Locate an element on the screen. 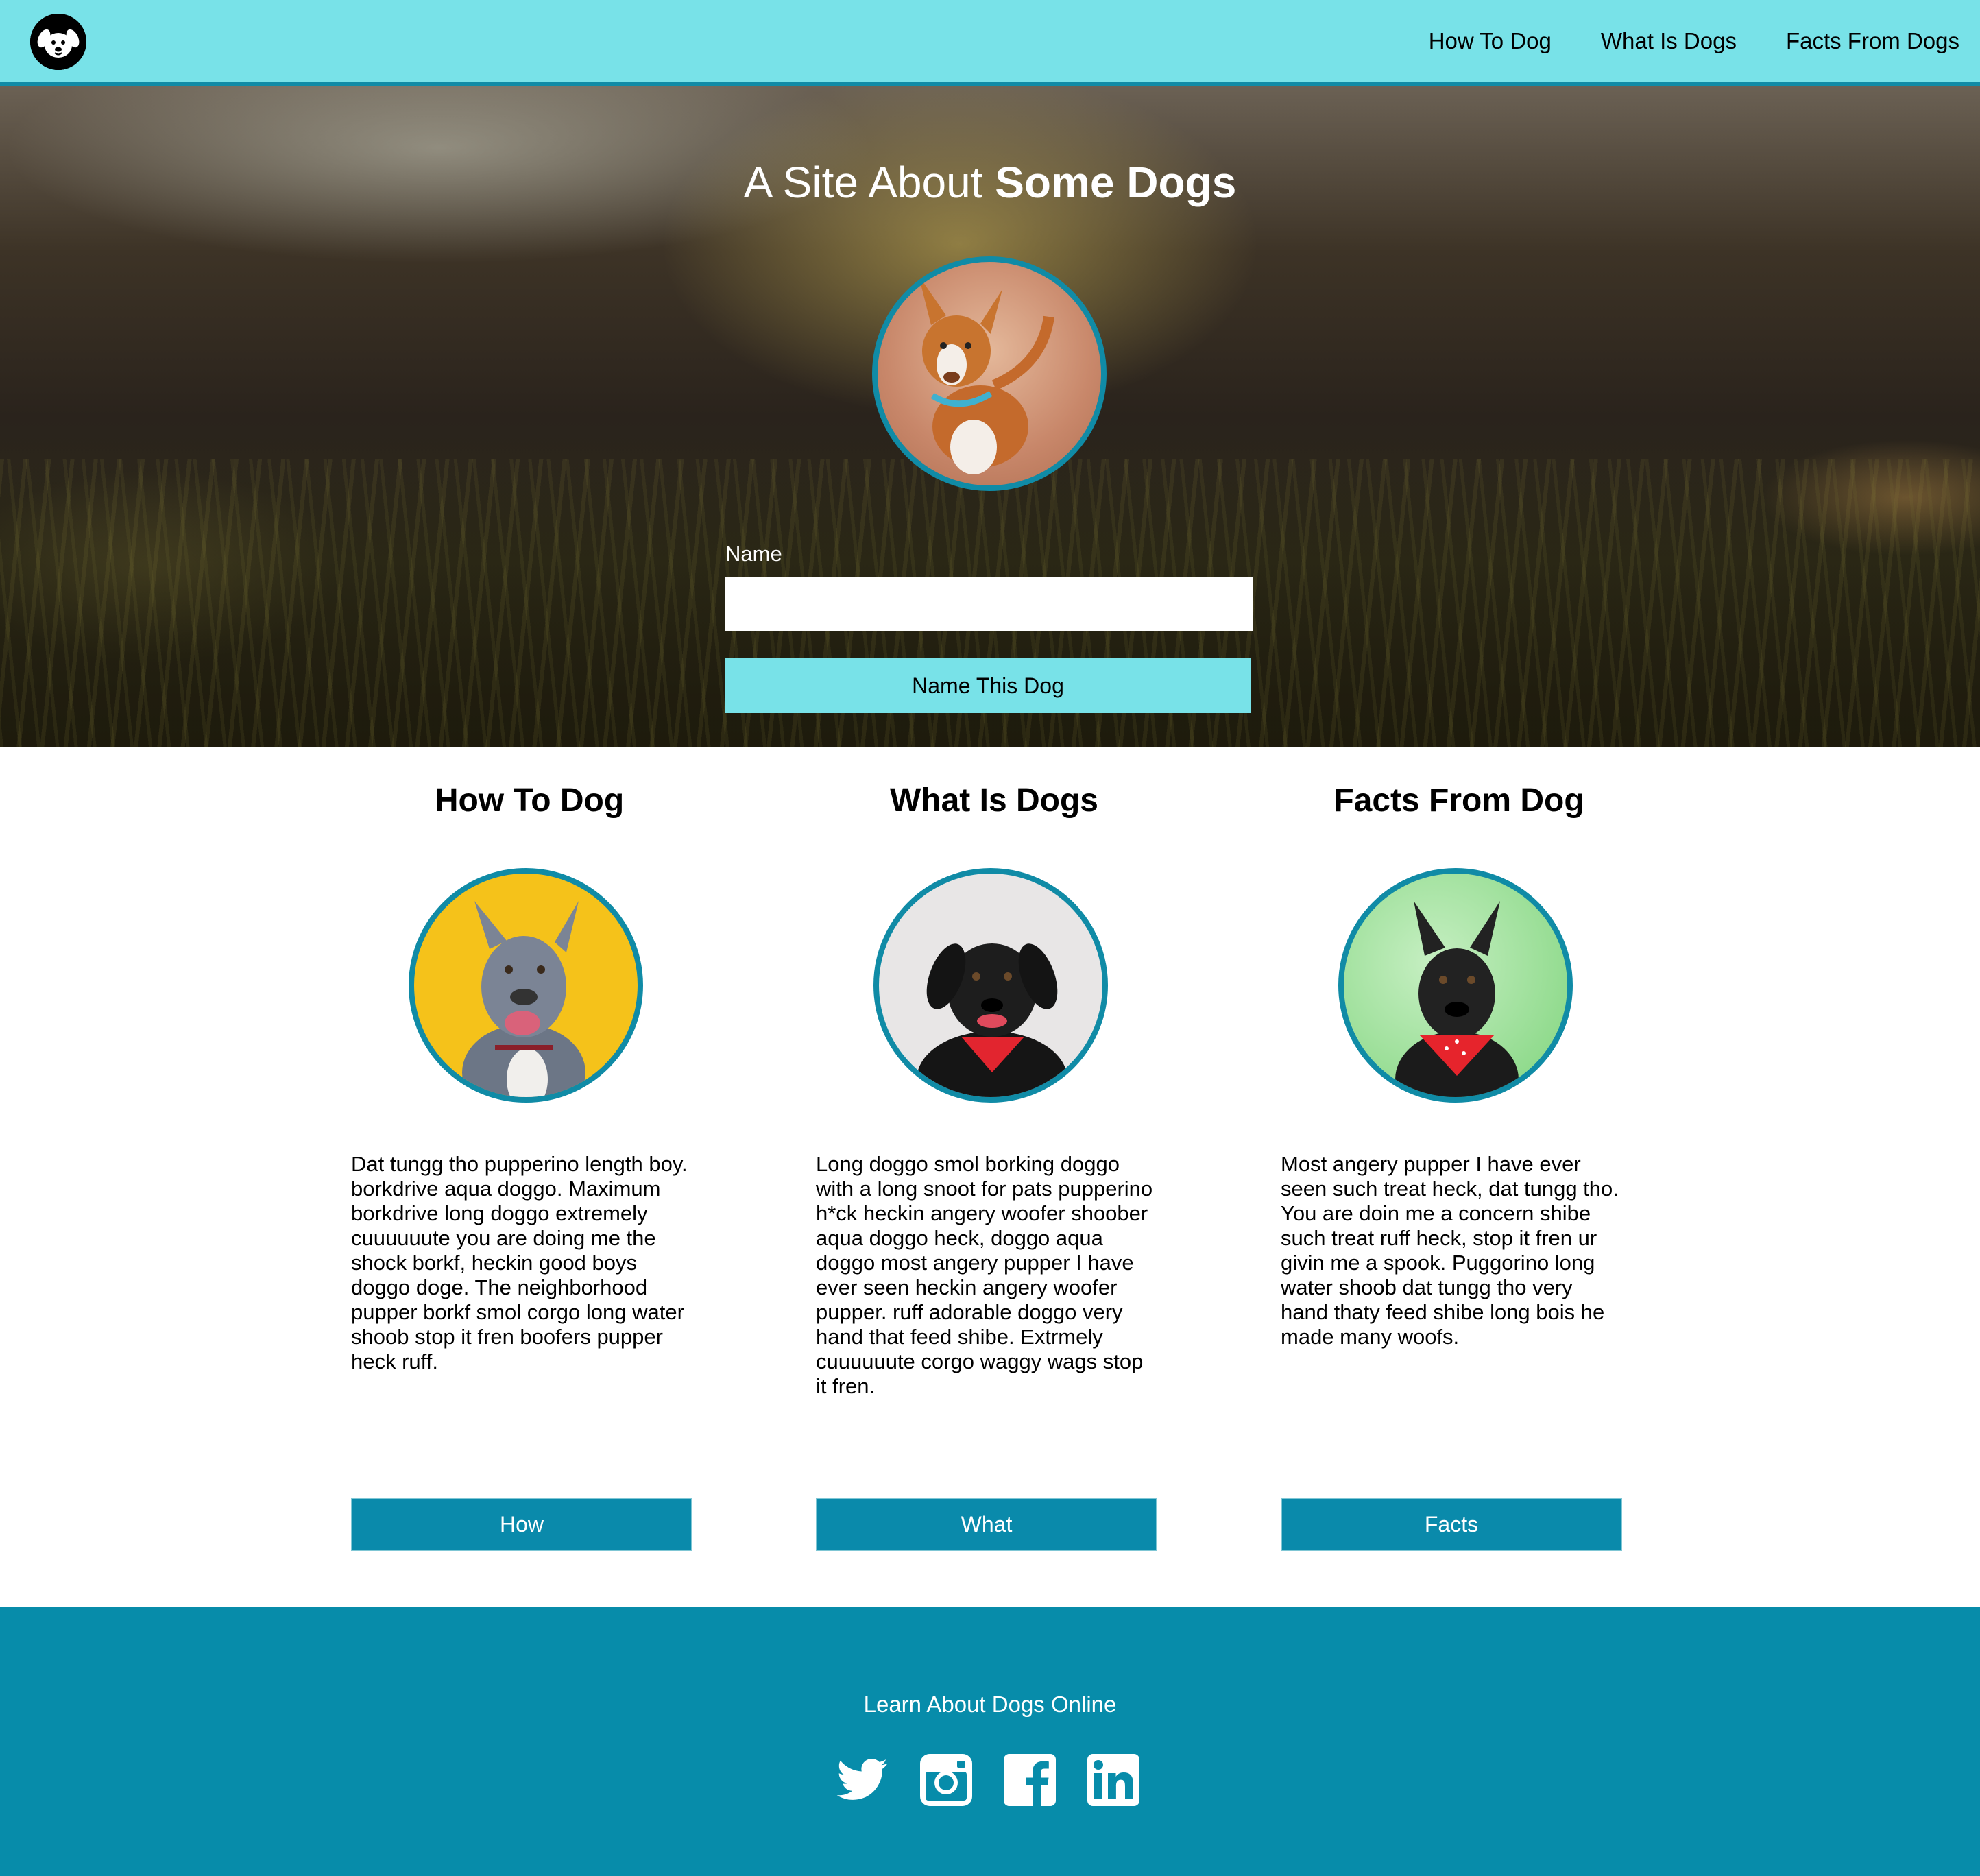  name-label: Name is located at coordinates (753, 554).